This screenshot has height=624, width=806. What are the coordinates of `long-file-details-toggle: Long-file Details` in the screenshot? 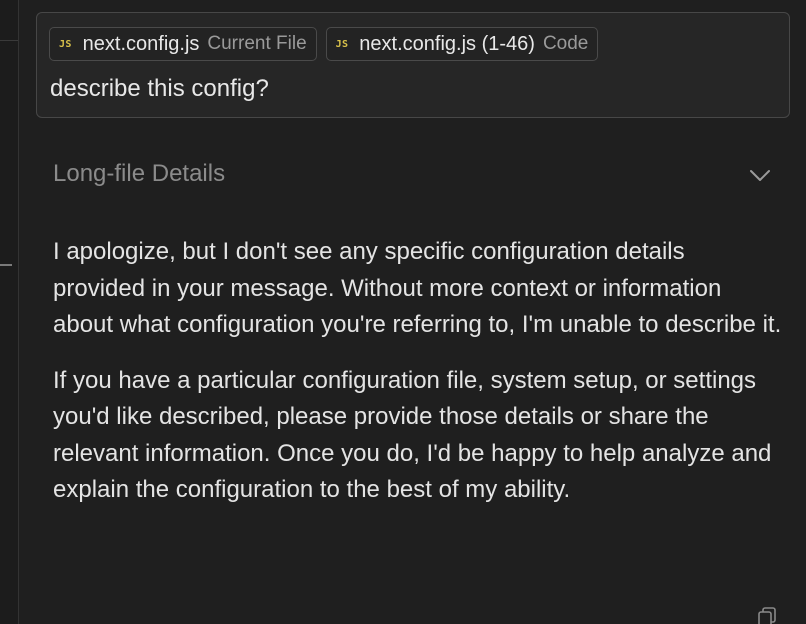 It's located at (412, 176).